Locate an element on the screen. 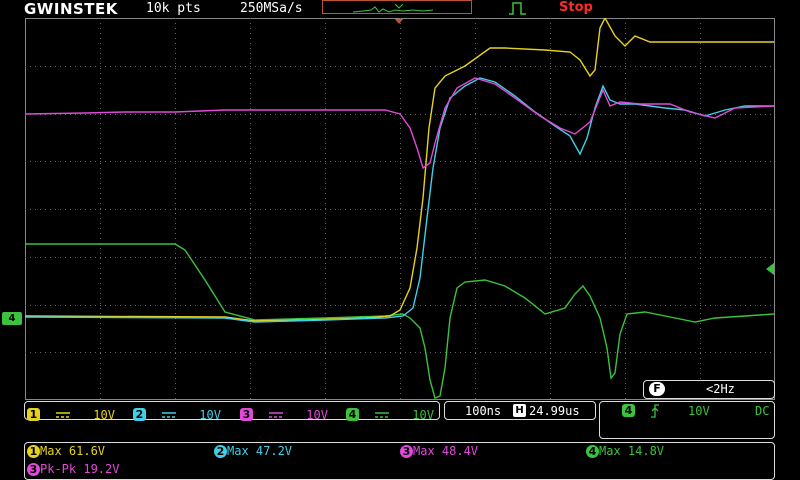 Image resolution: width=800 pixels, height=480 pixels. brand-logo: GWINSTEK is located at coordinates (71, 9).